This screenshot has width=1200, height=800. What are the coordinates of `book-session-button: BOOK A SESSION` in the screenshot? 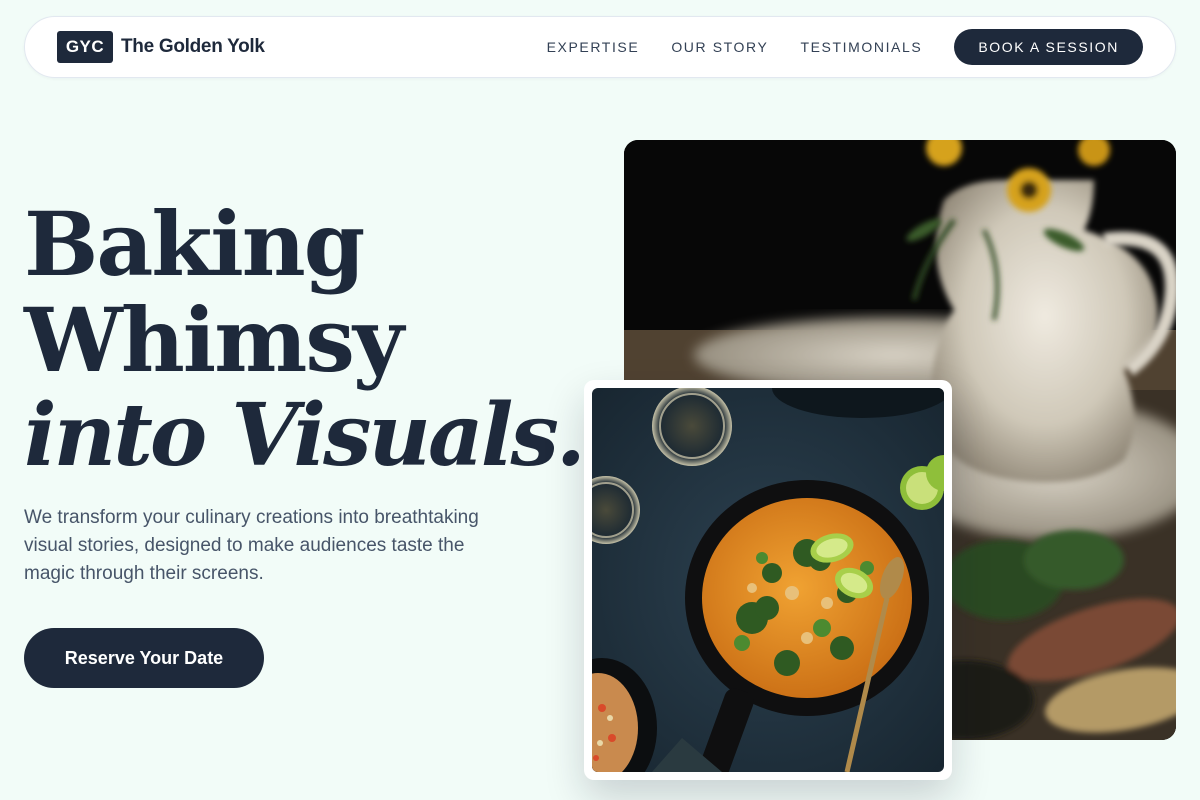 It's located at (1048, 47).